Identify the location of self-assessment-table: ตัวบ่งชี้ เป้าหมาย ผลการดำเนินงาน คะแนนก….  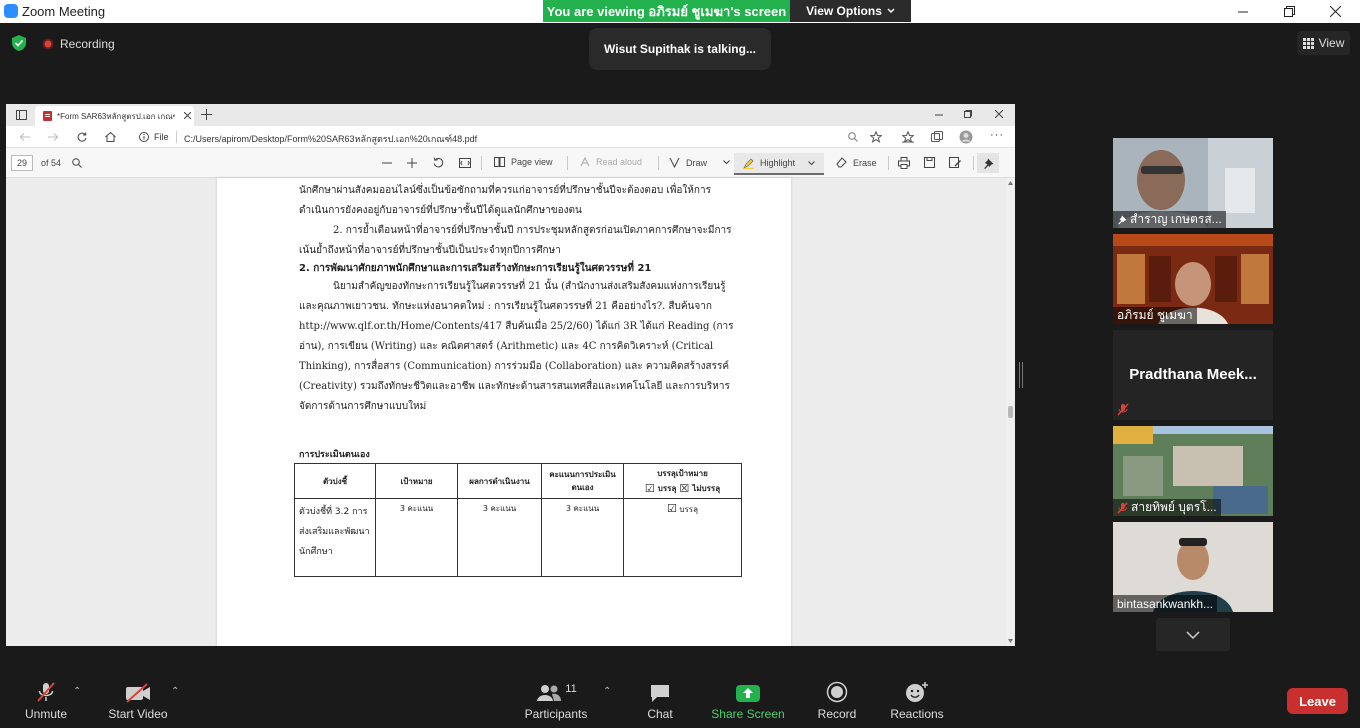
(518, 520).